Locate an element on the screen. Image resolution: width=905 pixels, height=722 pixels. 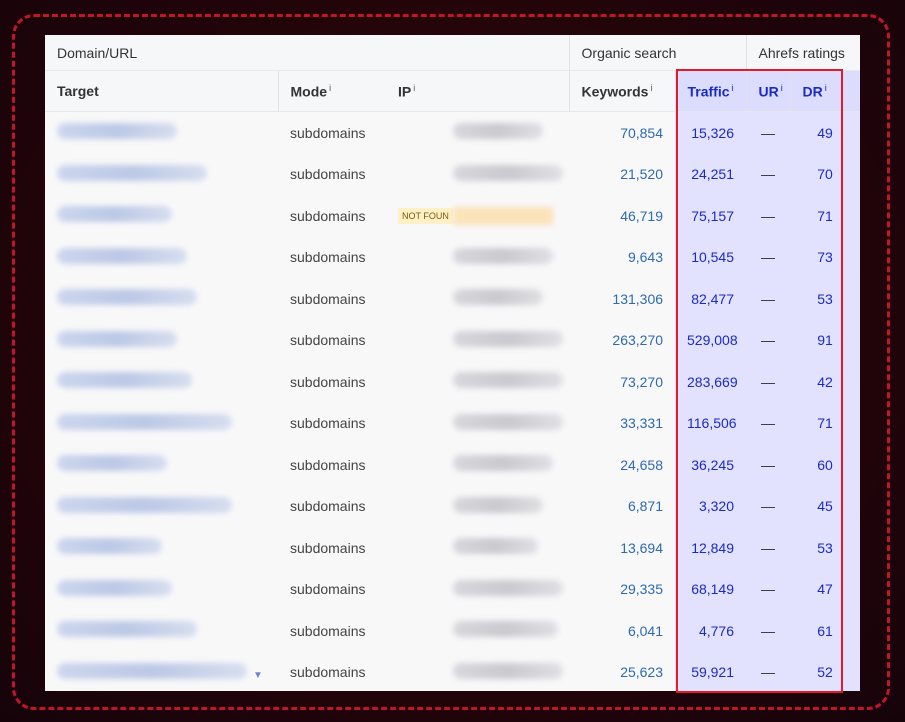
traffic-cell: 12,849 is located at coordinates (711, 548).